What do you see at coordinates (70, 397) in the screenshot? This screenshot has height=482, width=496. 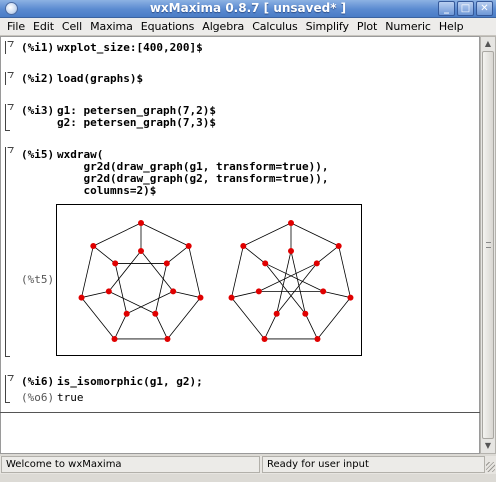 I see `output-value: true` at bounding box center [70, 397].